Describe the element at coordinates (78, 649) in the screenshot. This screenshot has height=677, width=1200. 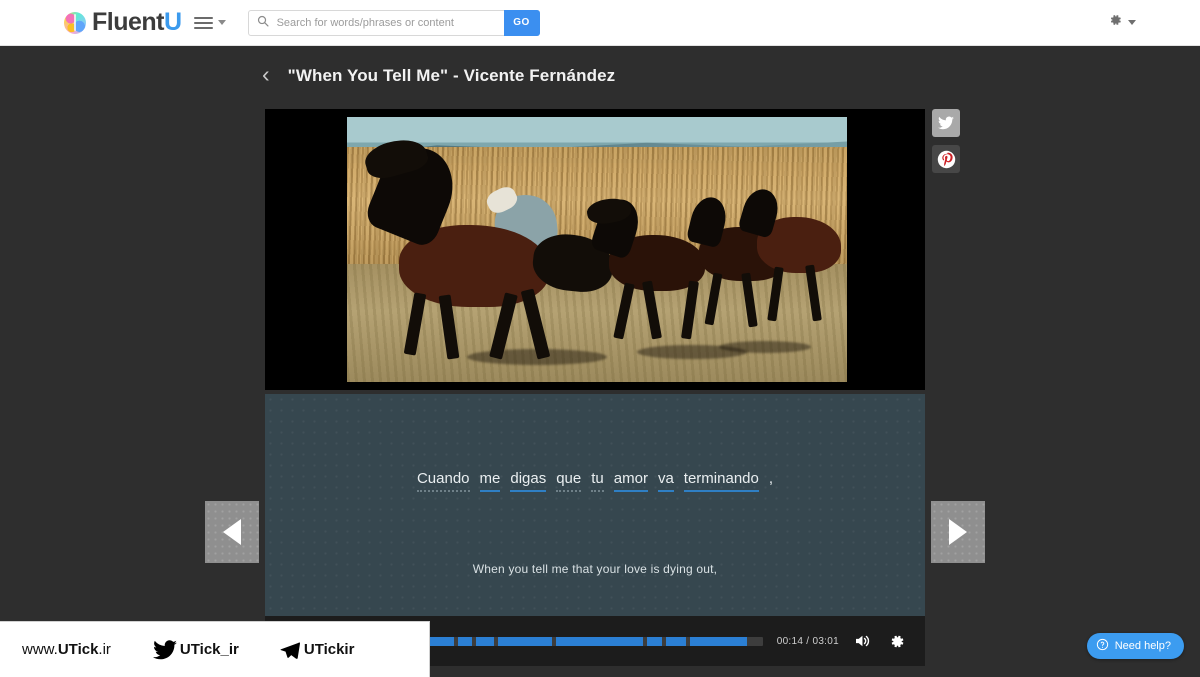
I see `watermark-site-main: UTick` at that location.